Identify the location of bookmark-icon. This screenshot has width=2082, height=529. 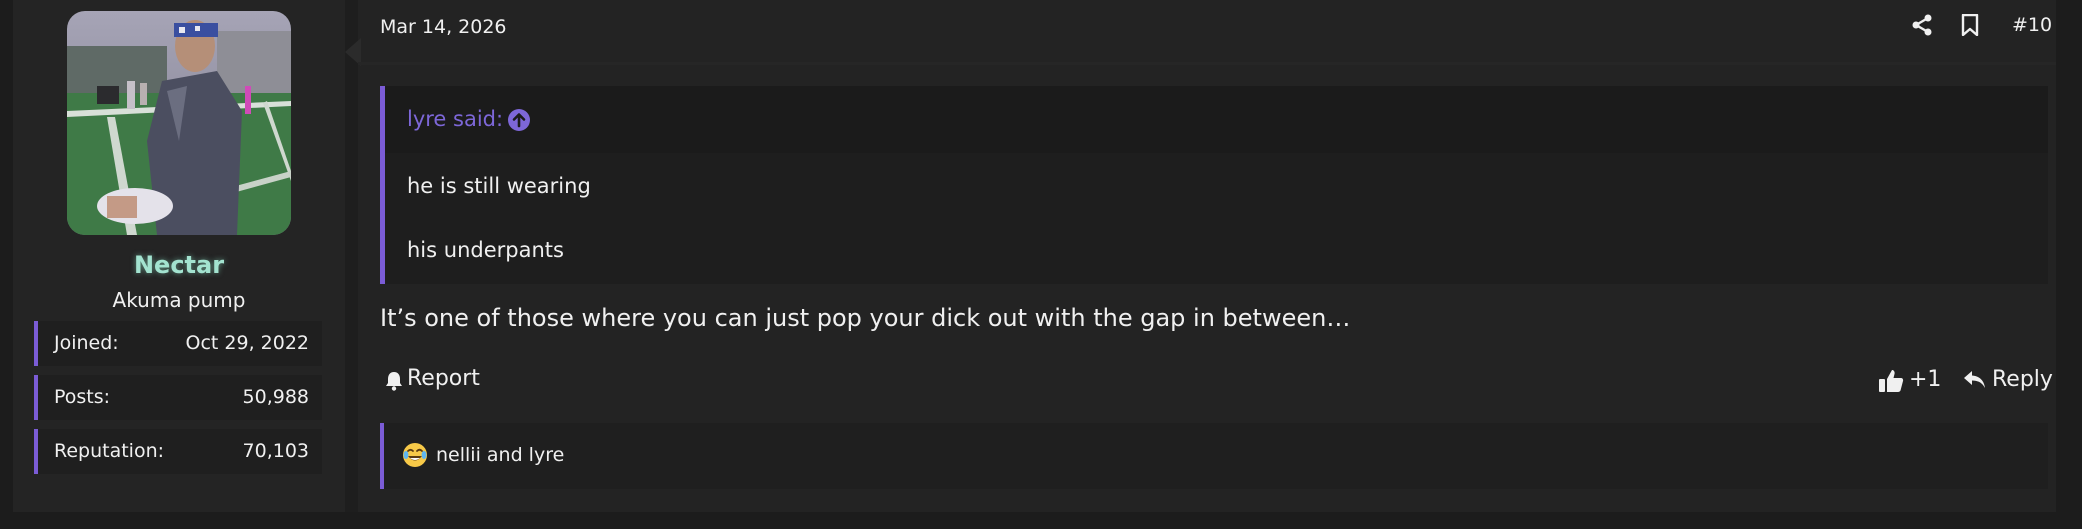
(1970, 26).